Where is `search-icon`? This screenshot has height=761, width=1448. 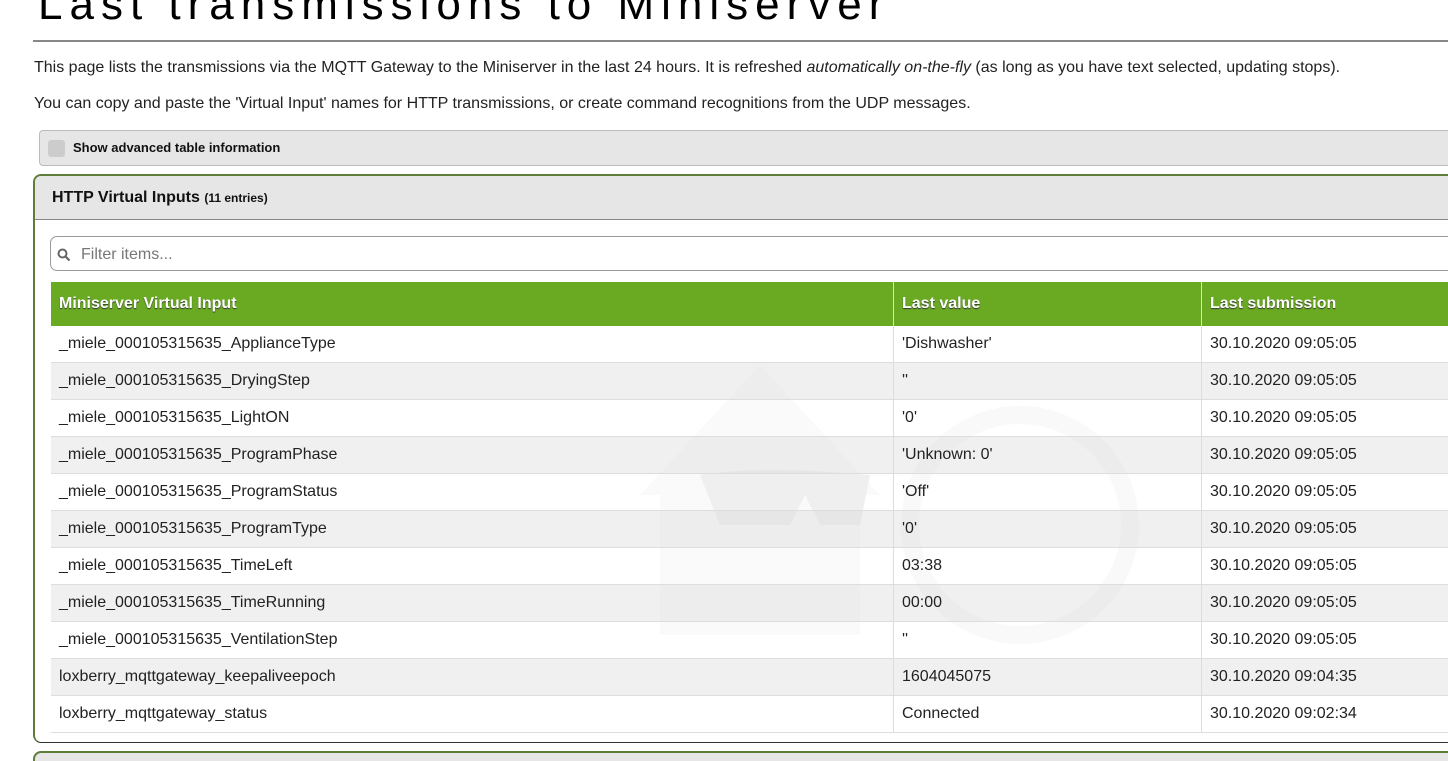
search-icon is located at coordinates (64, 255).